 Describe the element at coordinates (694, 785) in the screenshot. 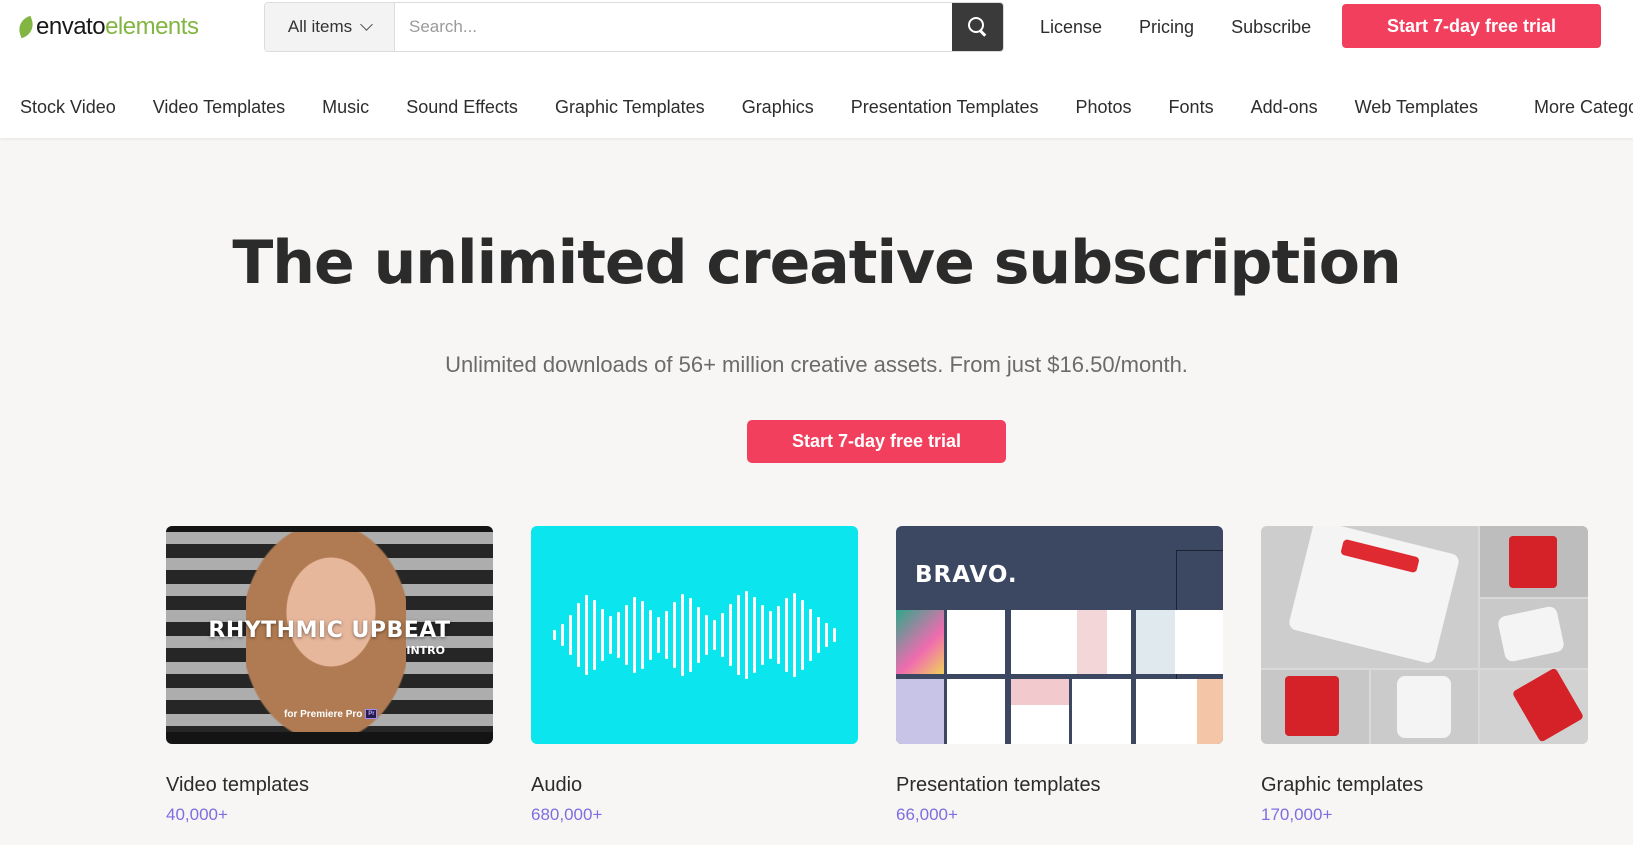

I see `card-title: Audio` at that location.